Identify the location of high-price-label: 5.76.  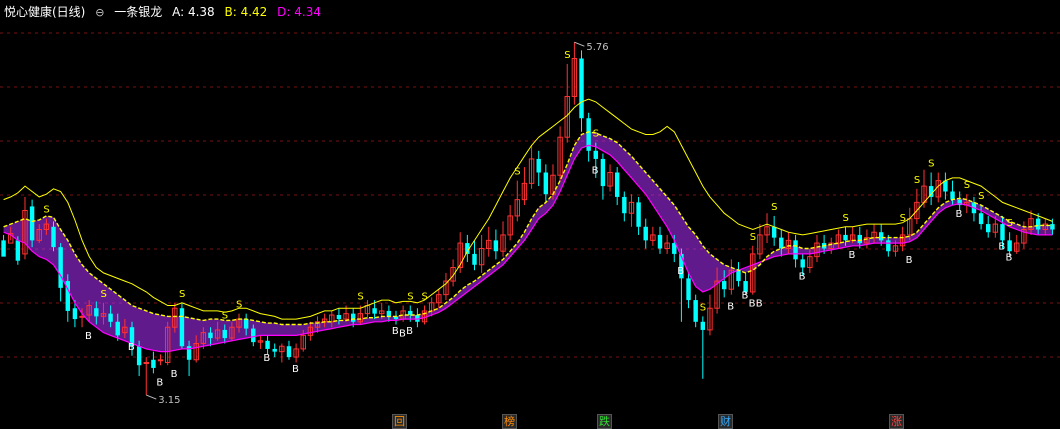
(597, 47).